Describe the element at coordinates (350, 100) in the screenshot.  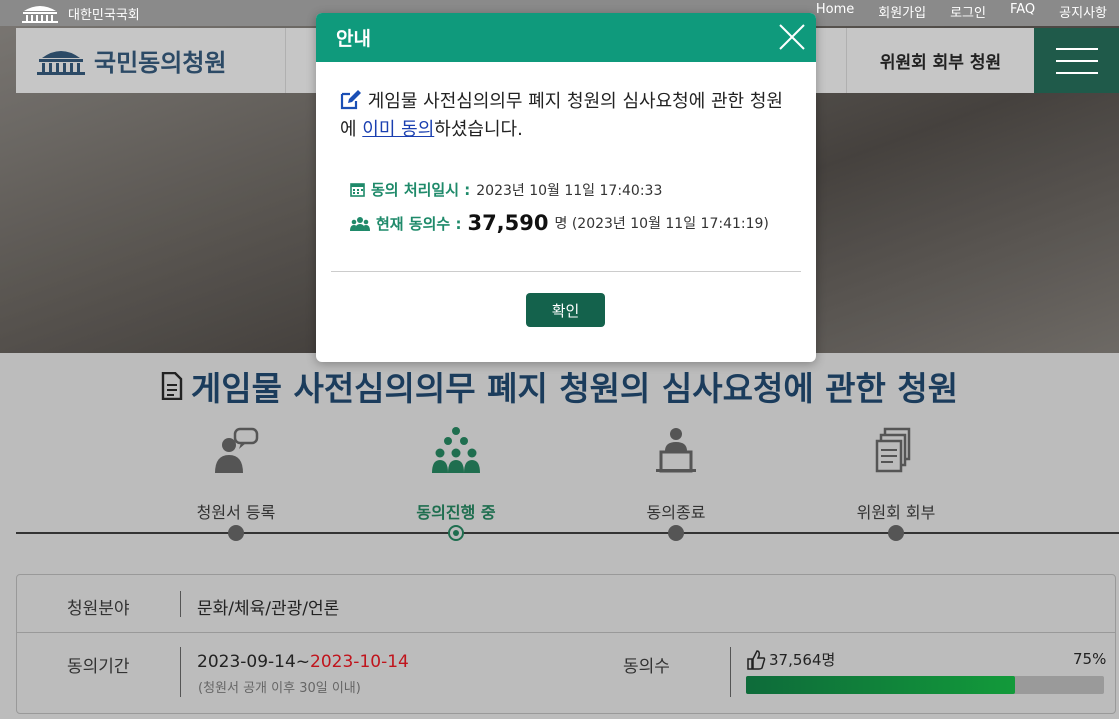
I see `edit-icon` at that location.